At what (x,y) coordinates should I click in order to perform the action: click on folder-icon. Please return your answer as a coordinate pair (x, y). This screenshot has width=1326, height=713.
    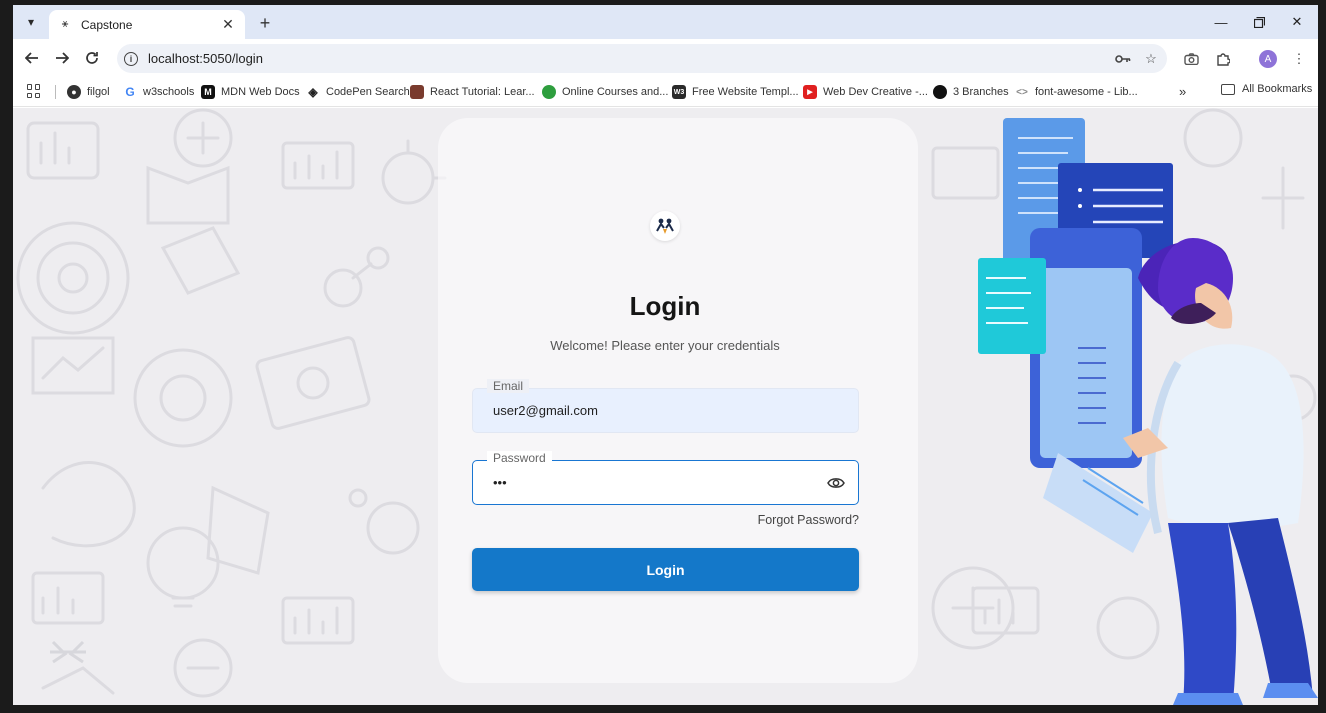
    Looking at the image, I should click on (1228, 89).